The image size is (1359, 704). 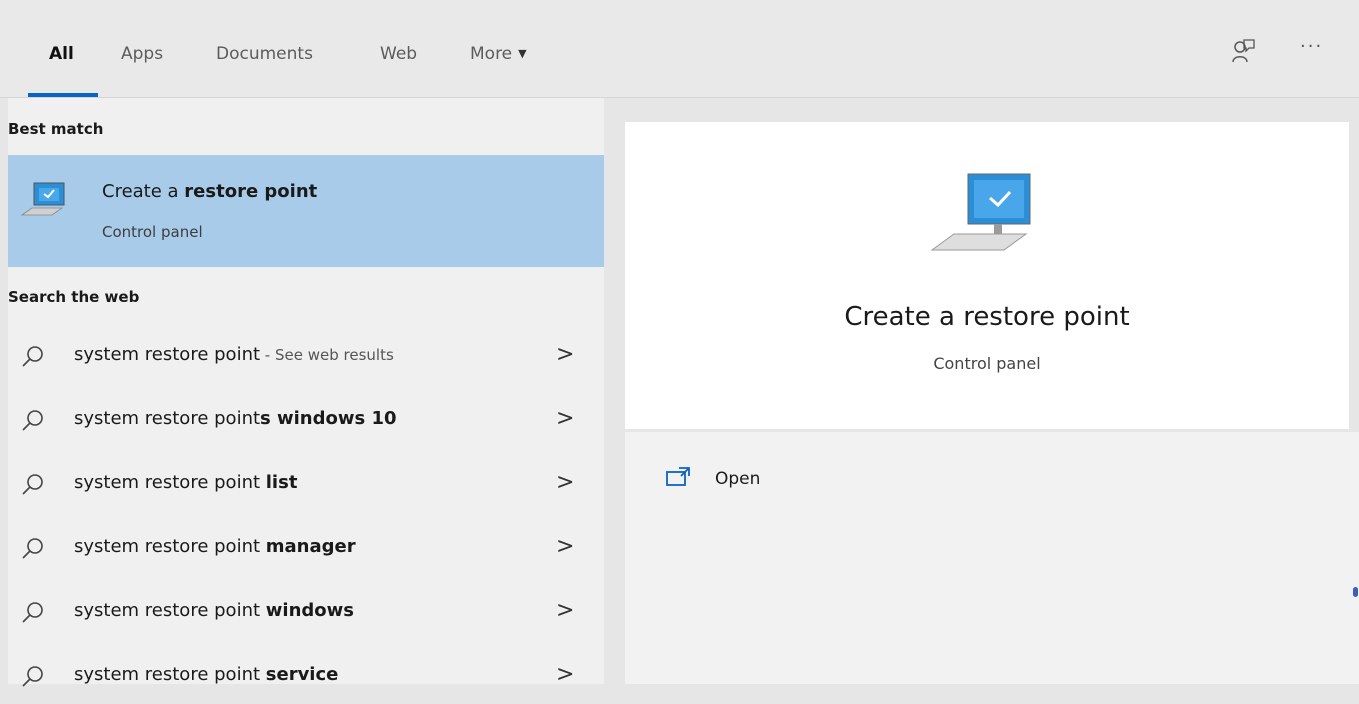 I want to click on web-result-suggestion: service, so click(x=302, y=674).